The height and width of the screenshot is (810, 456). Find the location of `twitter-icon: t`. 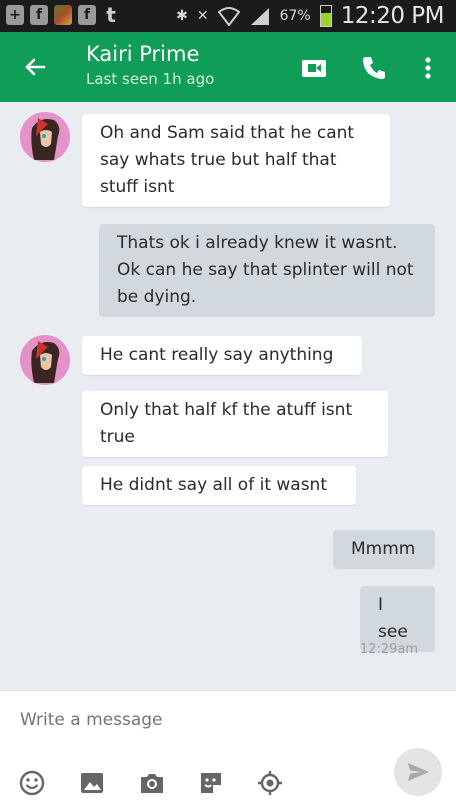

twitter-icon: t is located at coordinates (111, 15).